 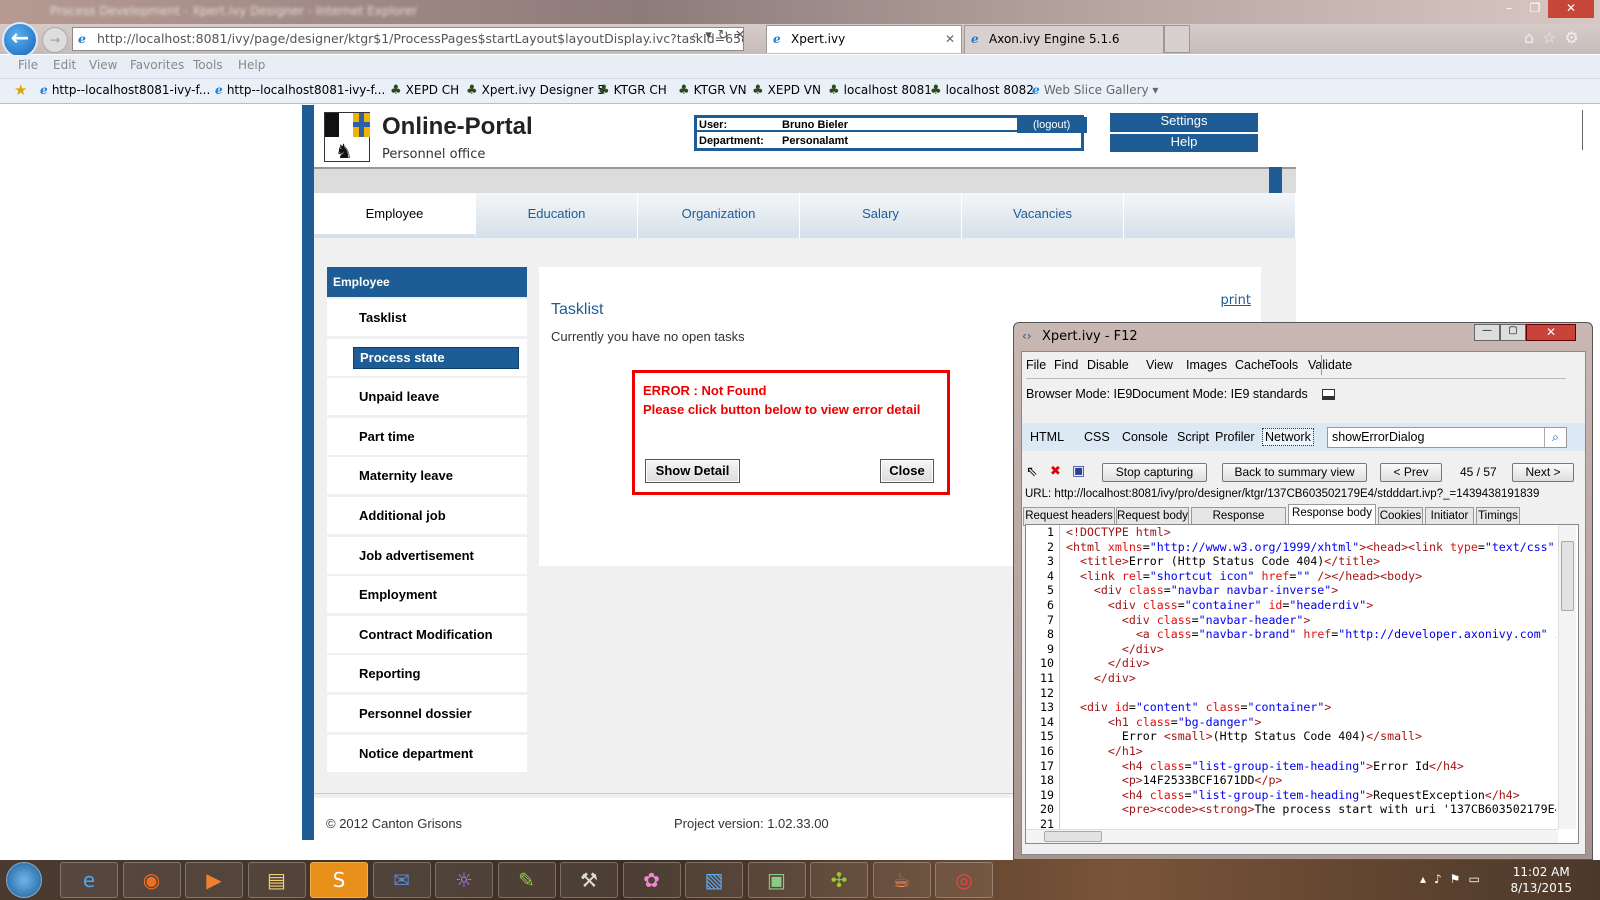 What do you see at coordinates (427, 476) in the screenshot?
I see `sidebar-item-maternity-leave: Maternity leave` at bounding box center [427, 476].